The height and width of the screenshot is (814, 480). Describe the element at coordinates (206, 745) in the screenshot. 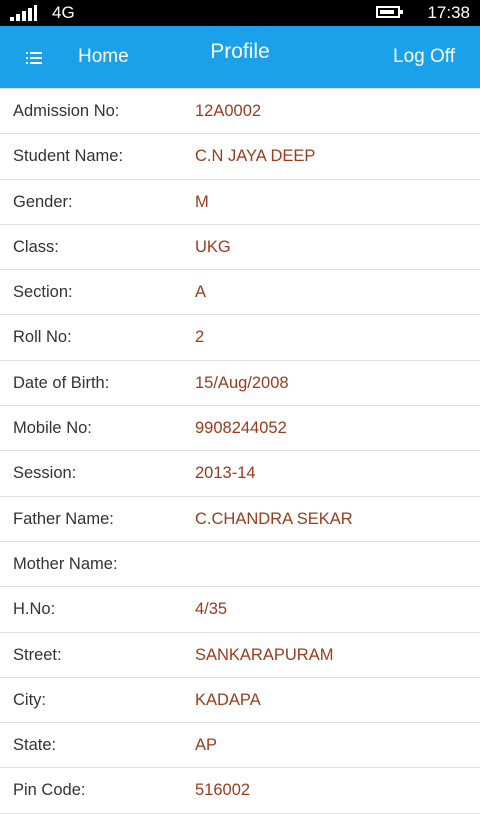

I see `field-value: AP` at that location.